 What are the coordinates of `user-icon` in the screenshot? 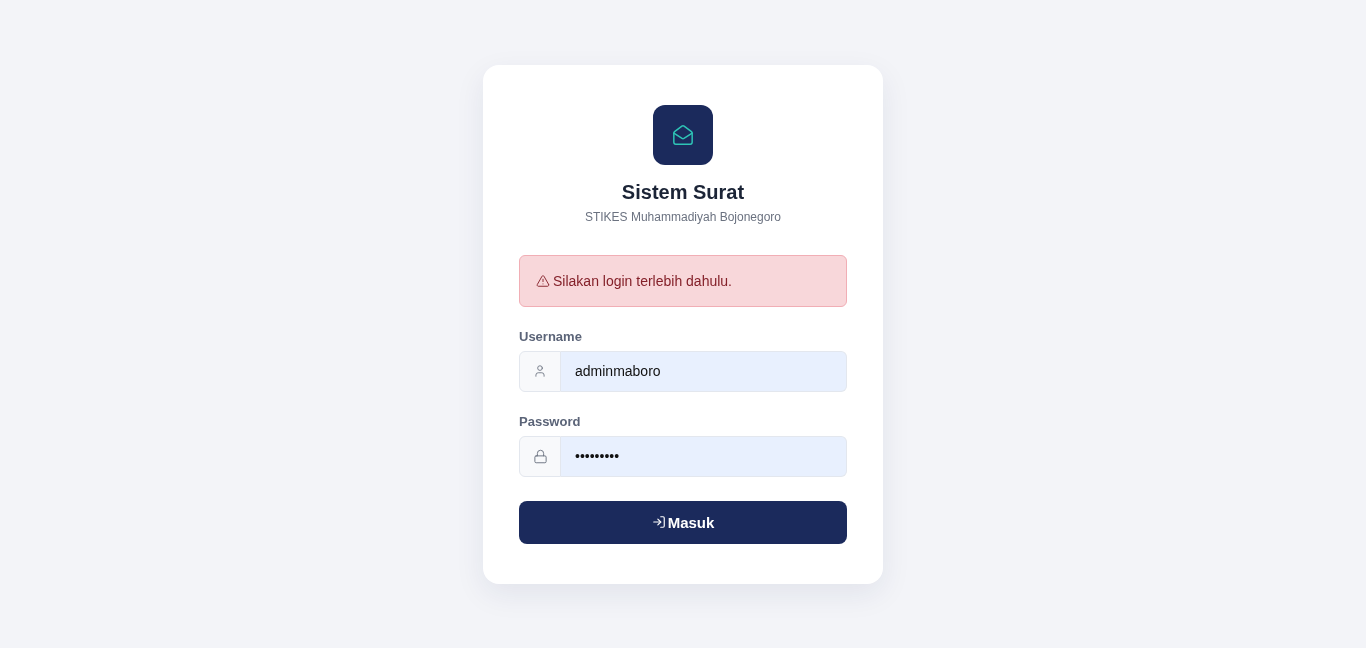 It's located at (540, 371).